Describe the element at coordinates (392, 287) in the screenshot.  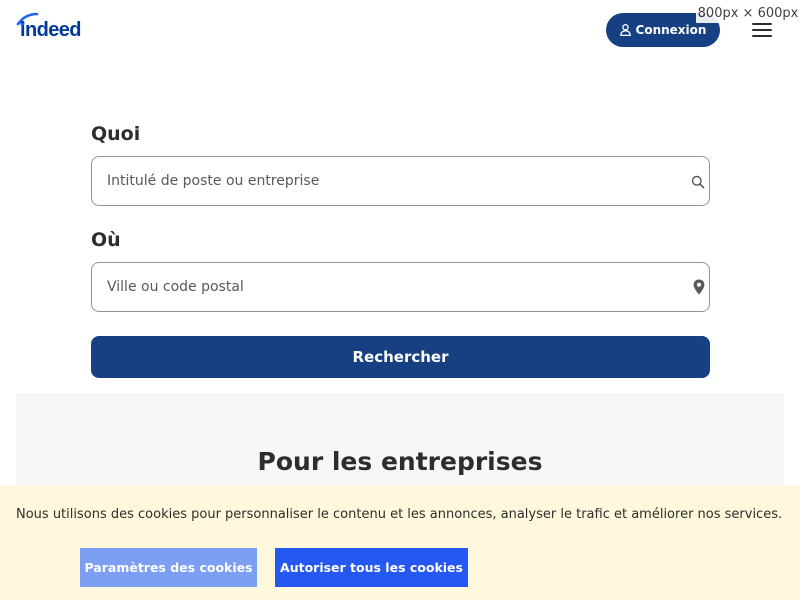
I see `where-input` at that location.